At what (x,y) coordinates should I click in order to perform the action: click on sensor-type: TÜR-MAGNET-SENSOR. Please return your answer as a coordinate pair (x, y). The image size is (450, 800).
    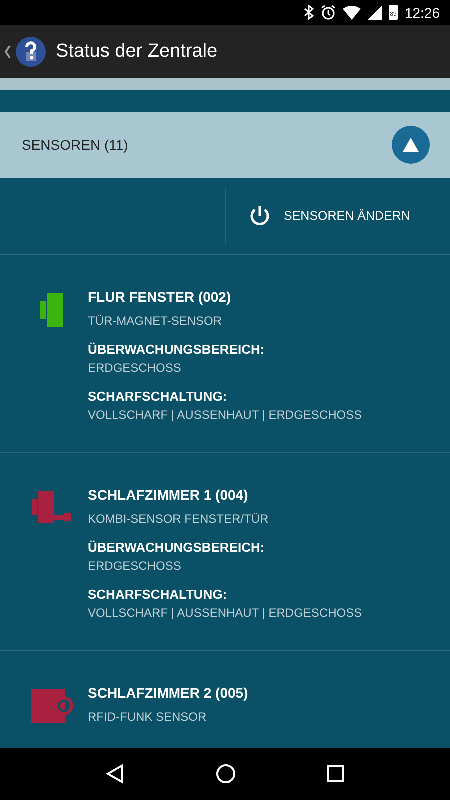
    Looking at the image, I should click on (156, 321).